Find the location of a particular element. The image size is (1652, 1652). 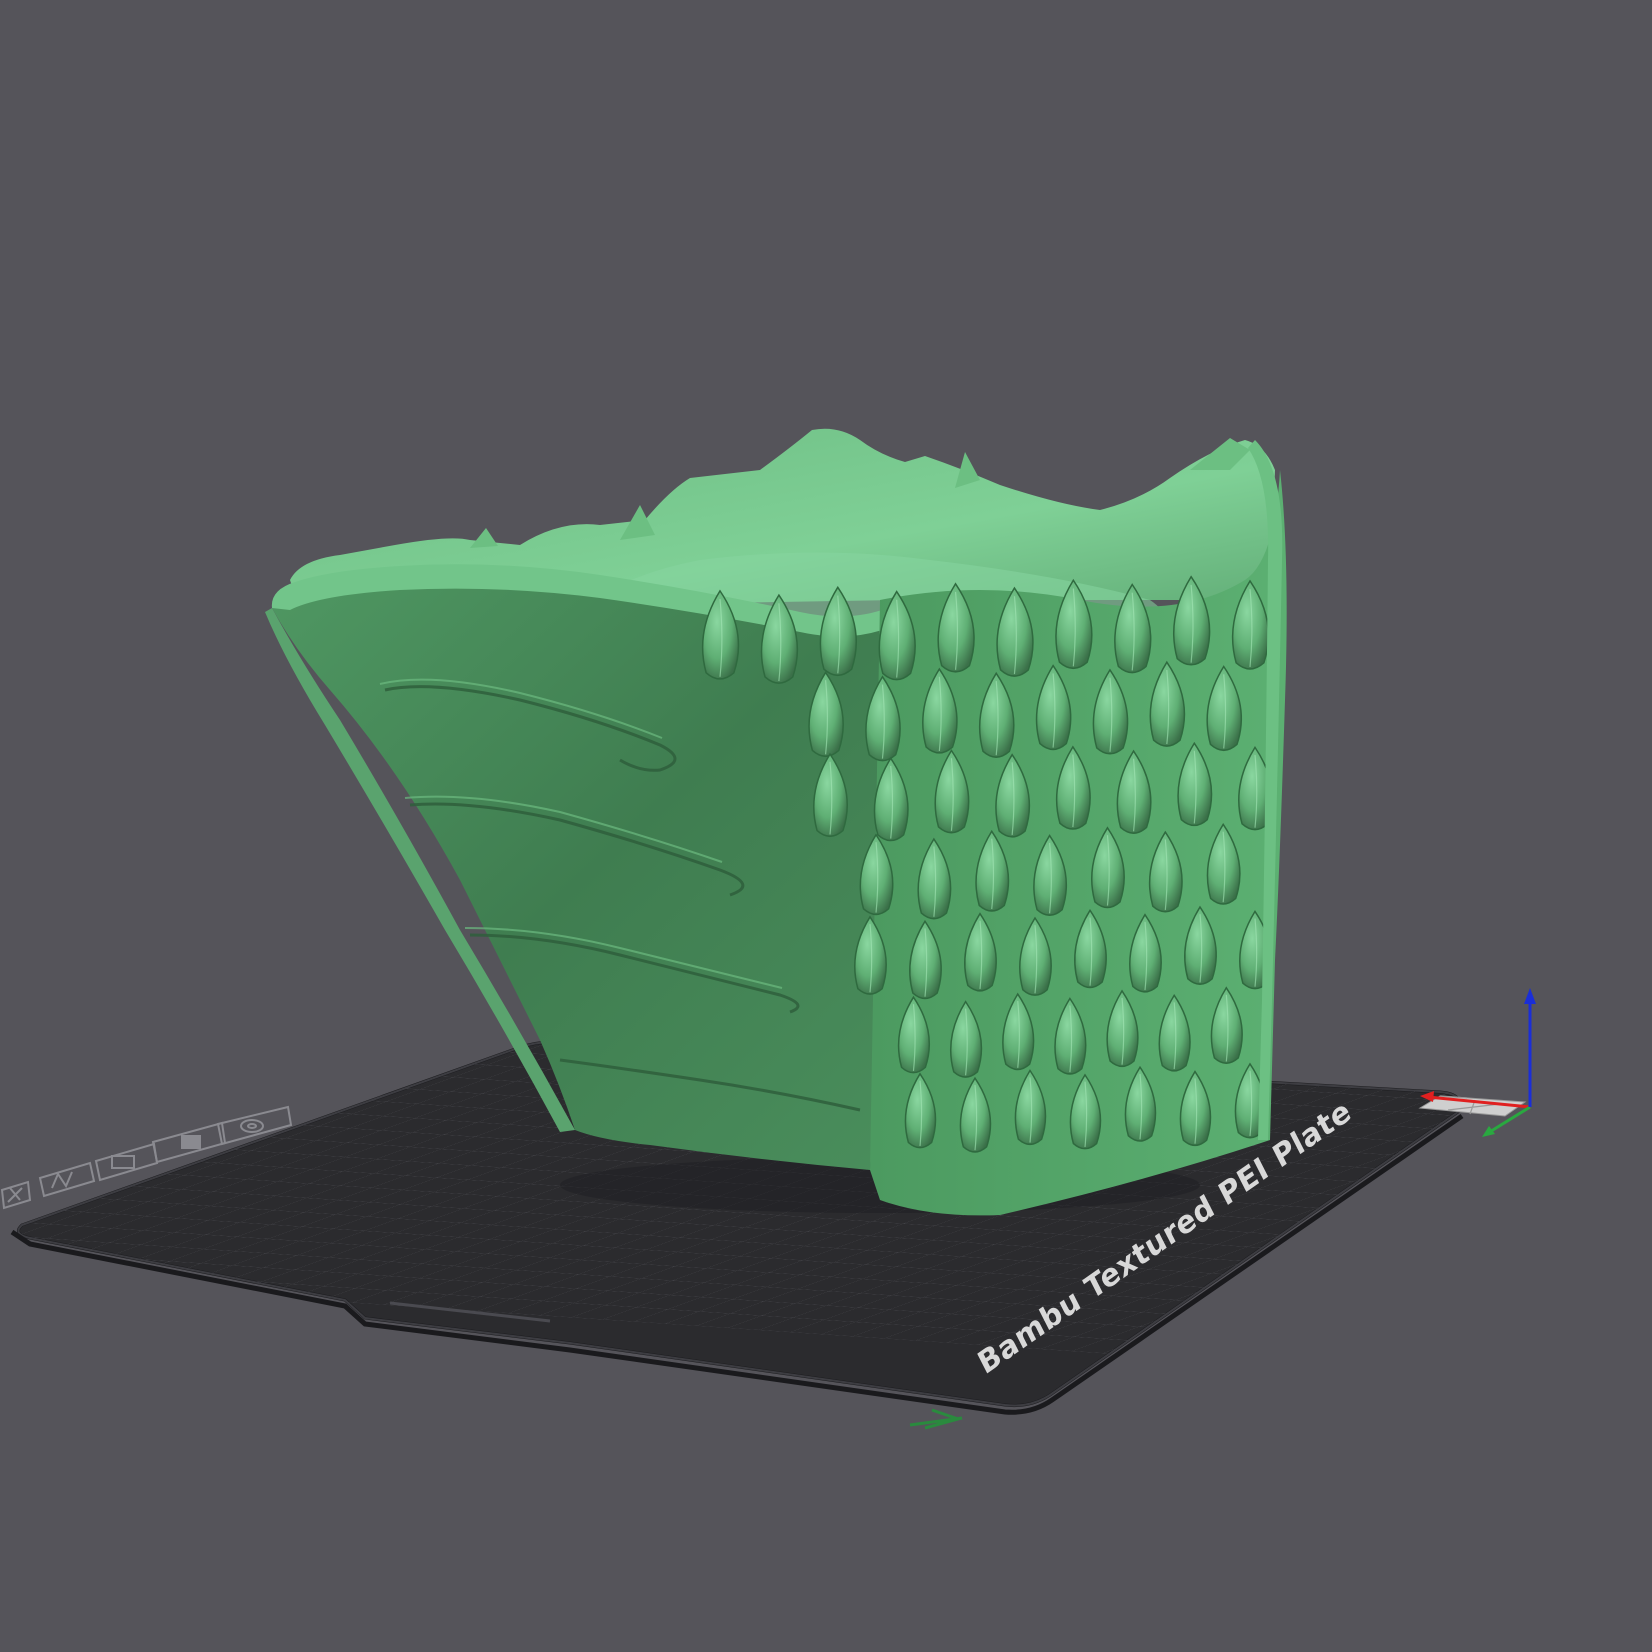

y-direction-marker is located at coordinates (936, 1419).